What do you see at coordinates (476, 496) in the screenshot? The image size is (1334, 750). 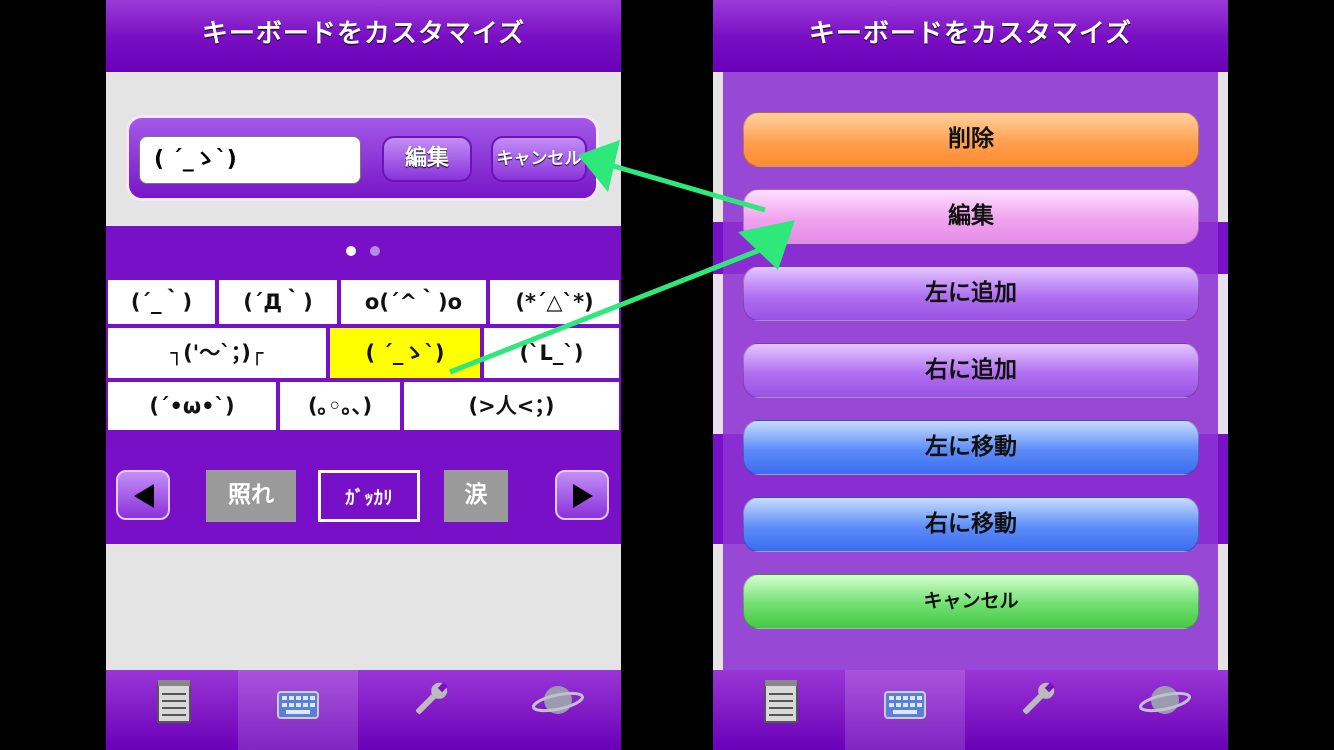 I see `category-tab: 涙` at bounding box center [476, 496].